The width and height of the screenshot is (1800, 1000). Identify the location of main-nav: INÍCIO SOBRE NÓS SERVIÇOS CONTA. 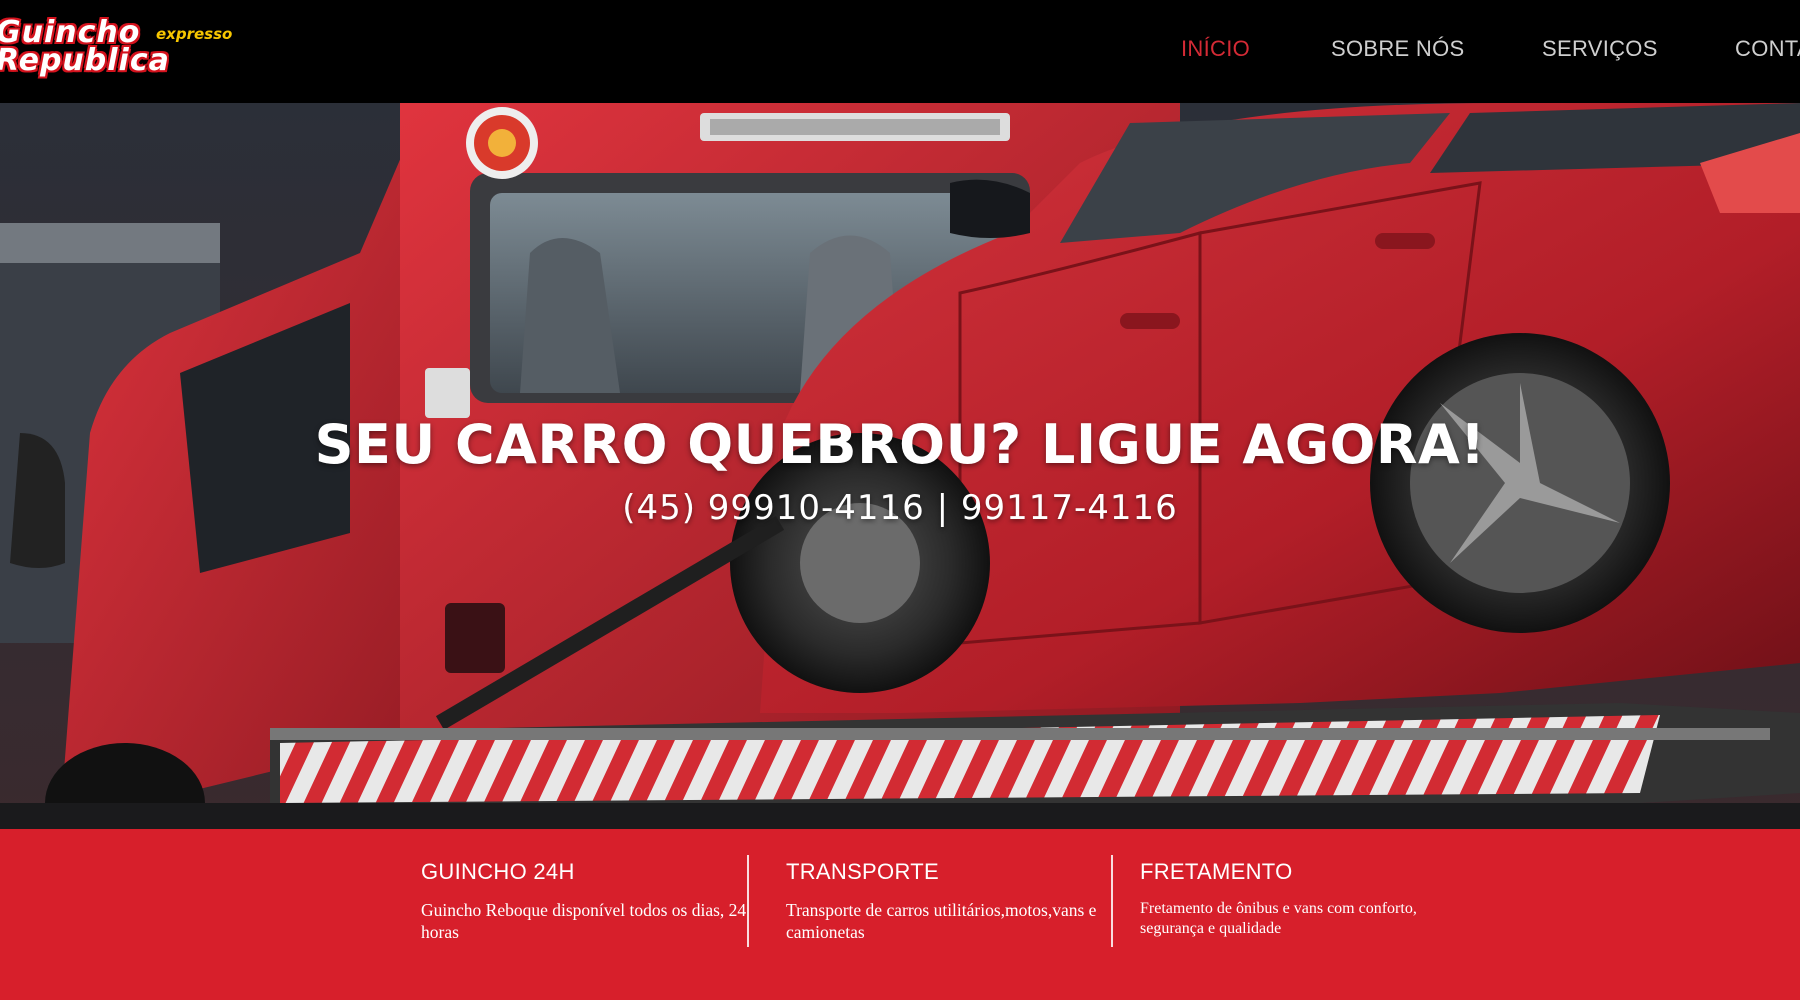
(900, 51).